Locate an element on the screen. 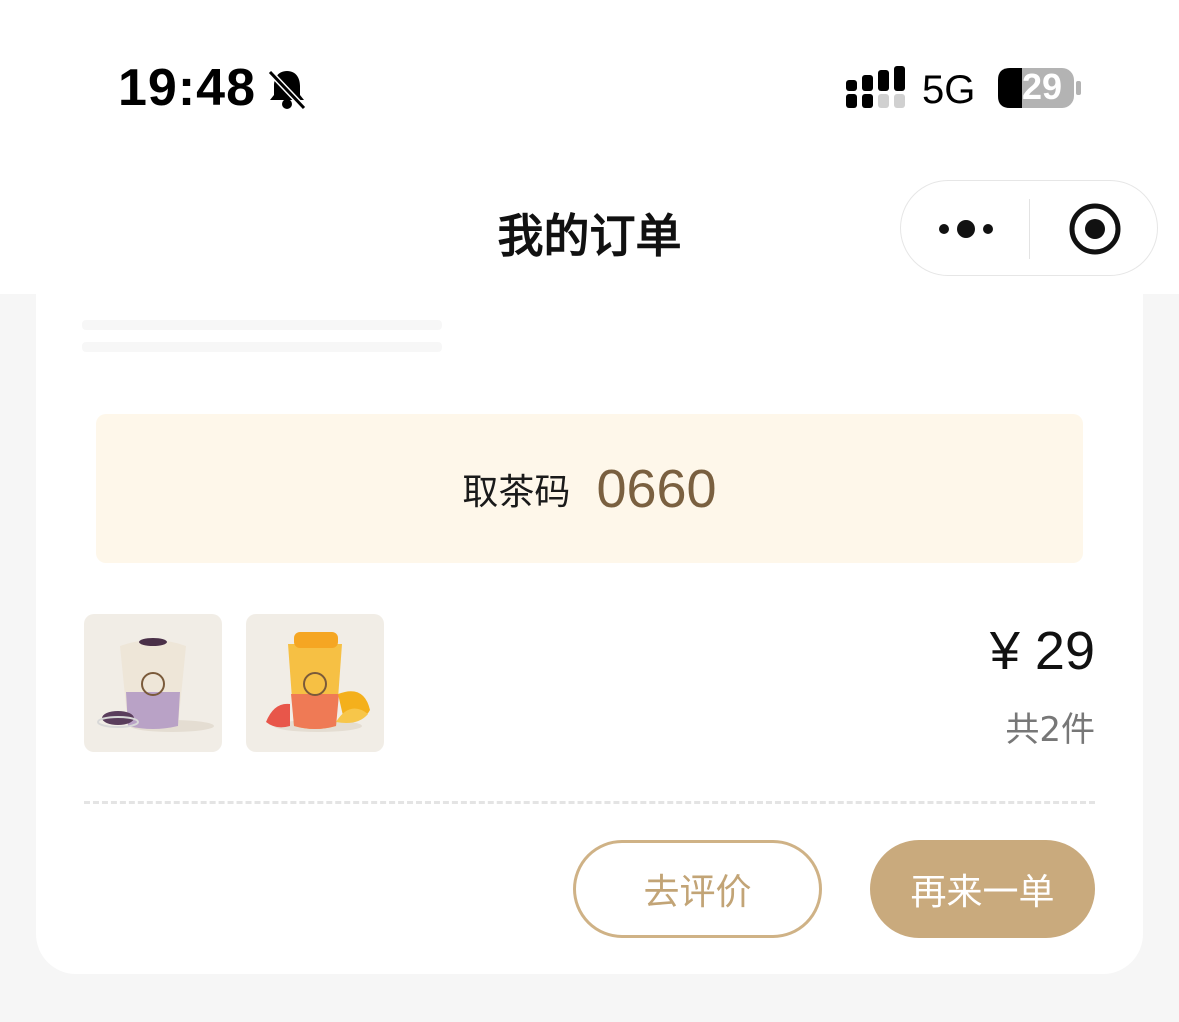 Image resolution: width=1179 pixels, height=1022 pixels. product-thumbnail-mango is located at coordinates (315, 683).